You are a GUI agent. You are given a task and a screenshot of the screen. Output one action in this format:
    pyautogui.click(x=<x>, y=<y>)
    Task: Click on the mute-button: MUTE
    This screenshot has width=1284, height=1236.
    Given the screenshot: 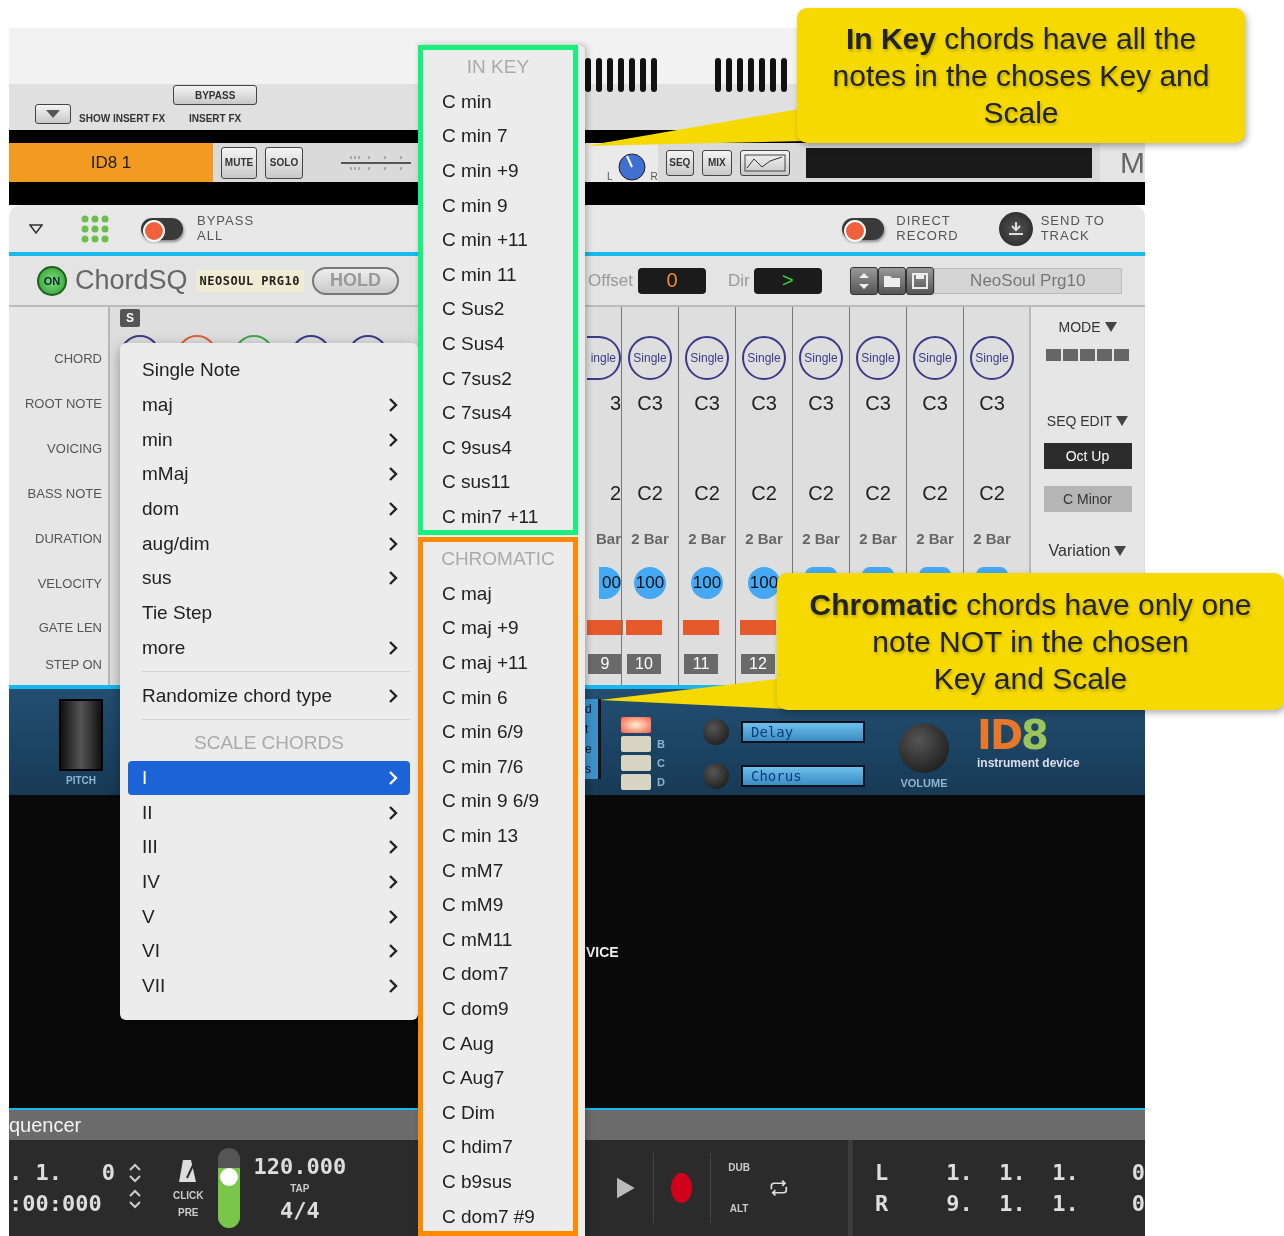 What is the action you would take?
    pyautogui.click(x=239, y=162)
    